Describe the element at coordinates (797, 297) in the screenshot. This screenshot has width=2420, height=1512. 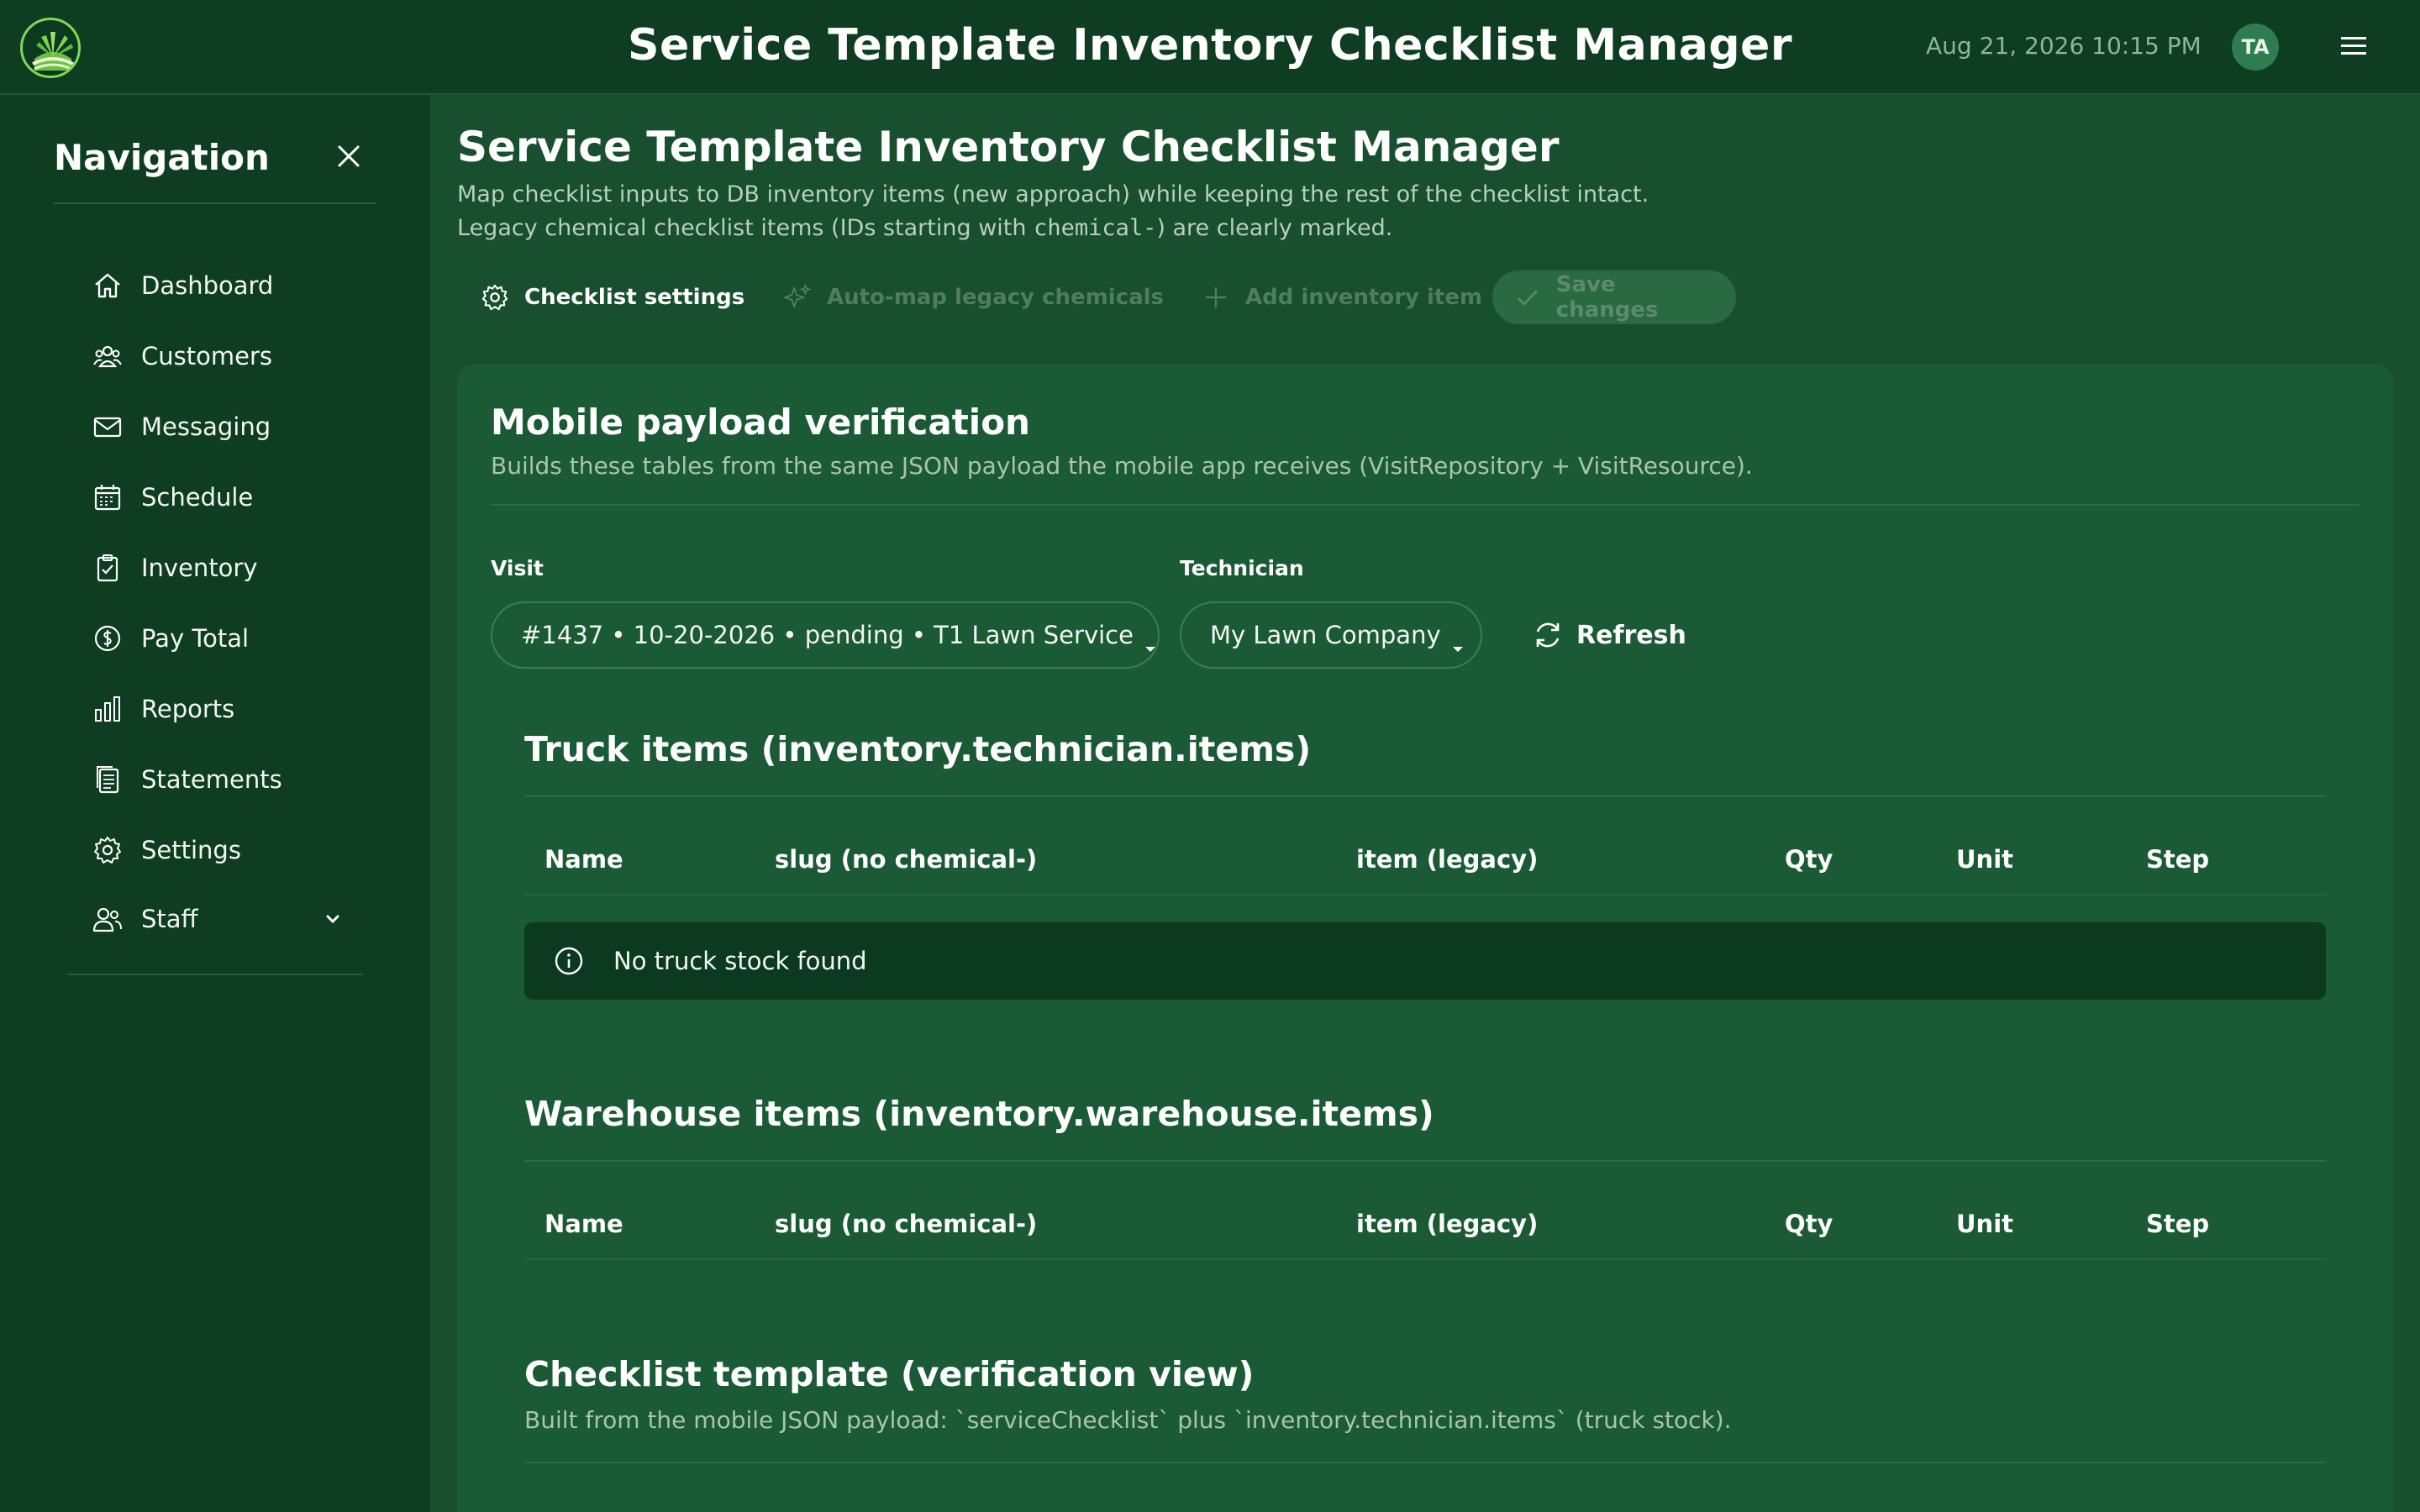
I see `sparkles-icon` at that location.